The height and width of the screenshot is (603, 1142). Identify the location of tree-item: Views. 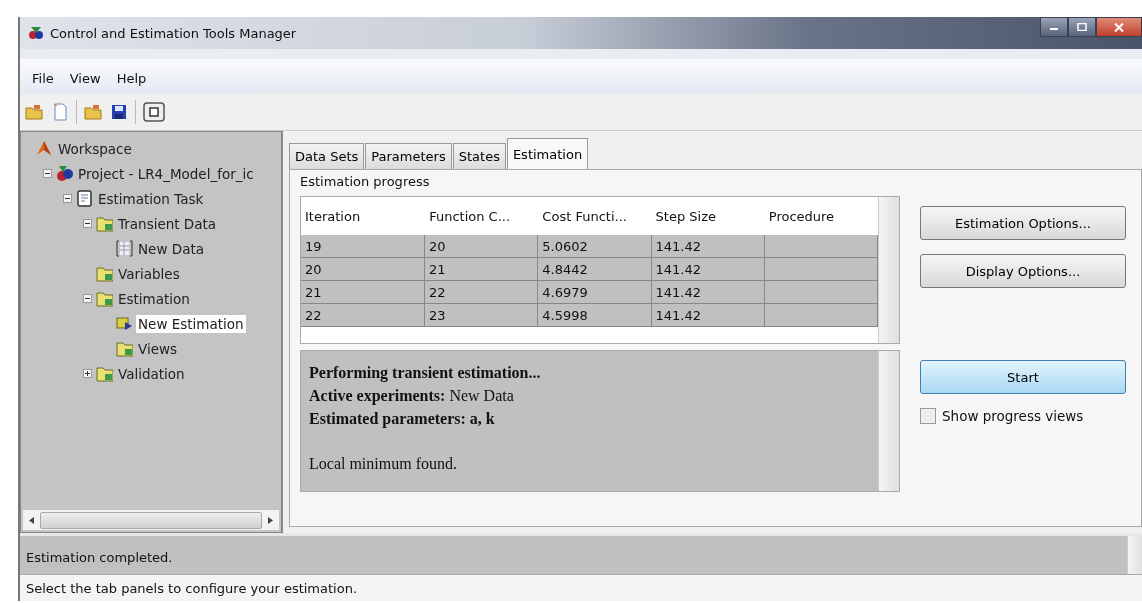
(158, 348).